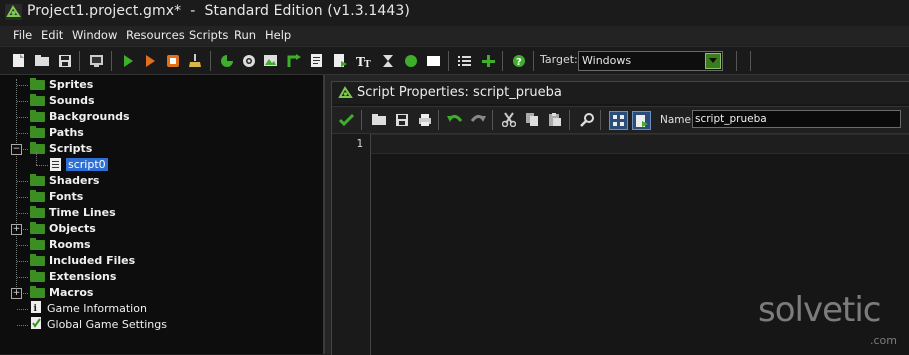  Describe the element at coordinates (52, 35) in the screenshot. I see `menu-edit: Edit` at that location.